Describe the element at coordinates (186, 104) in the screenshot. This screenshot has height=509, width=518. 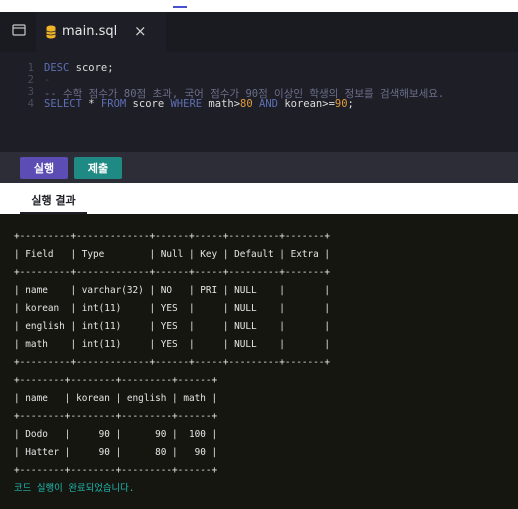
I see `sql-keyword: WHERE` at that location.